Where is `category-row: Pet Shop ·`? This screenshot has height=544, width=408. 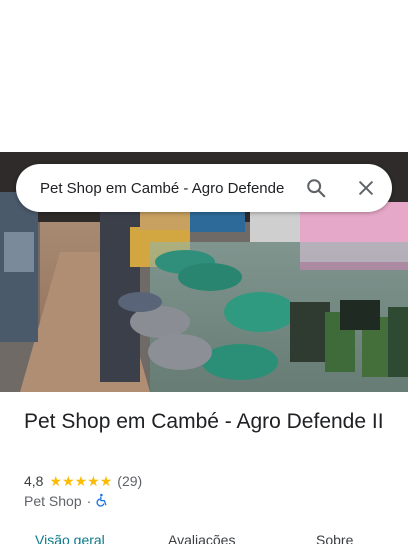 category-row: Pet Shop · is located at coordinates (66, 501).